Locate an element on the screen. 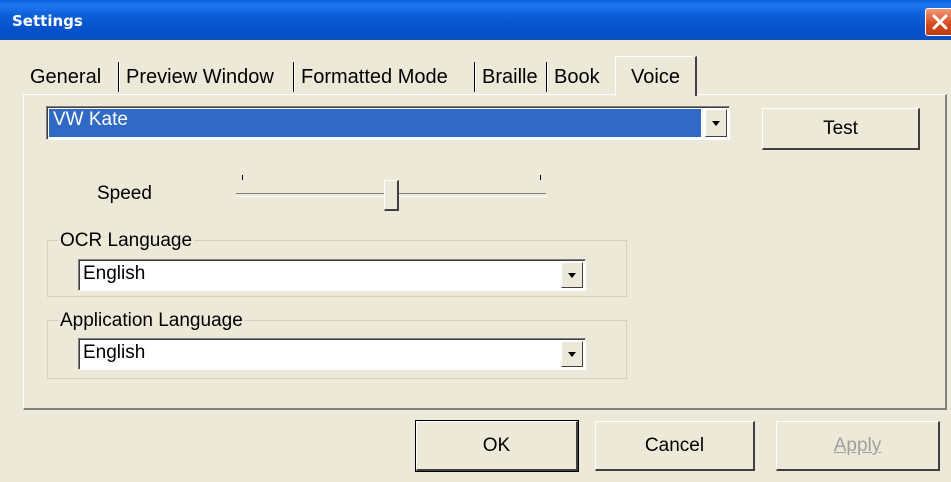 The width and height of the screenshot is (951, 482). application-dropdown-button is located at coordinates (572, 354).